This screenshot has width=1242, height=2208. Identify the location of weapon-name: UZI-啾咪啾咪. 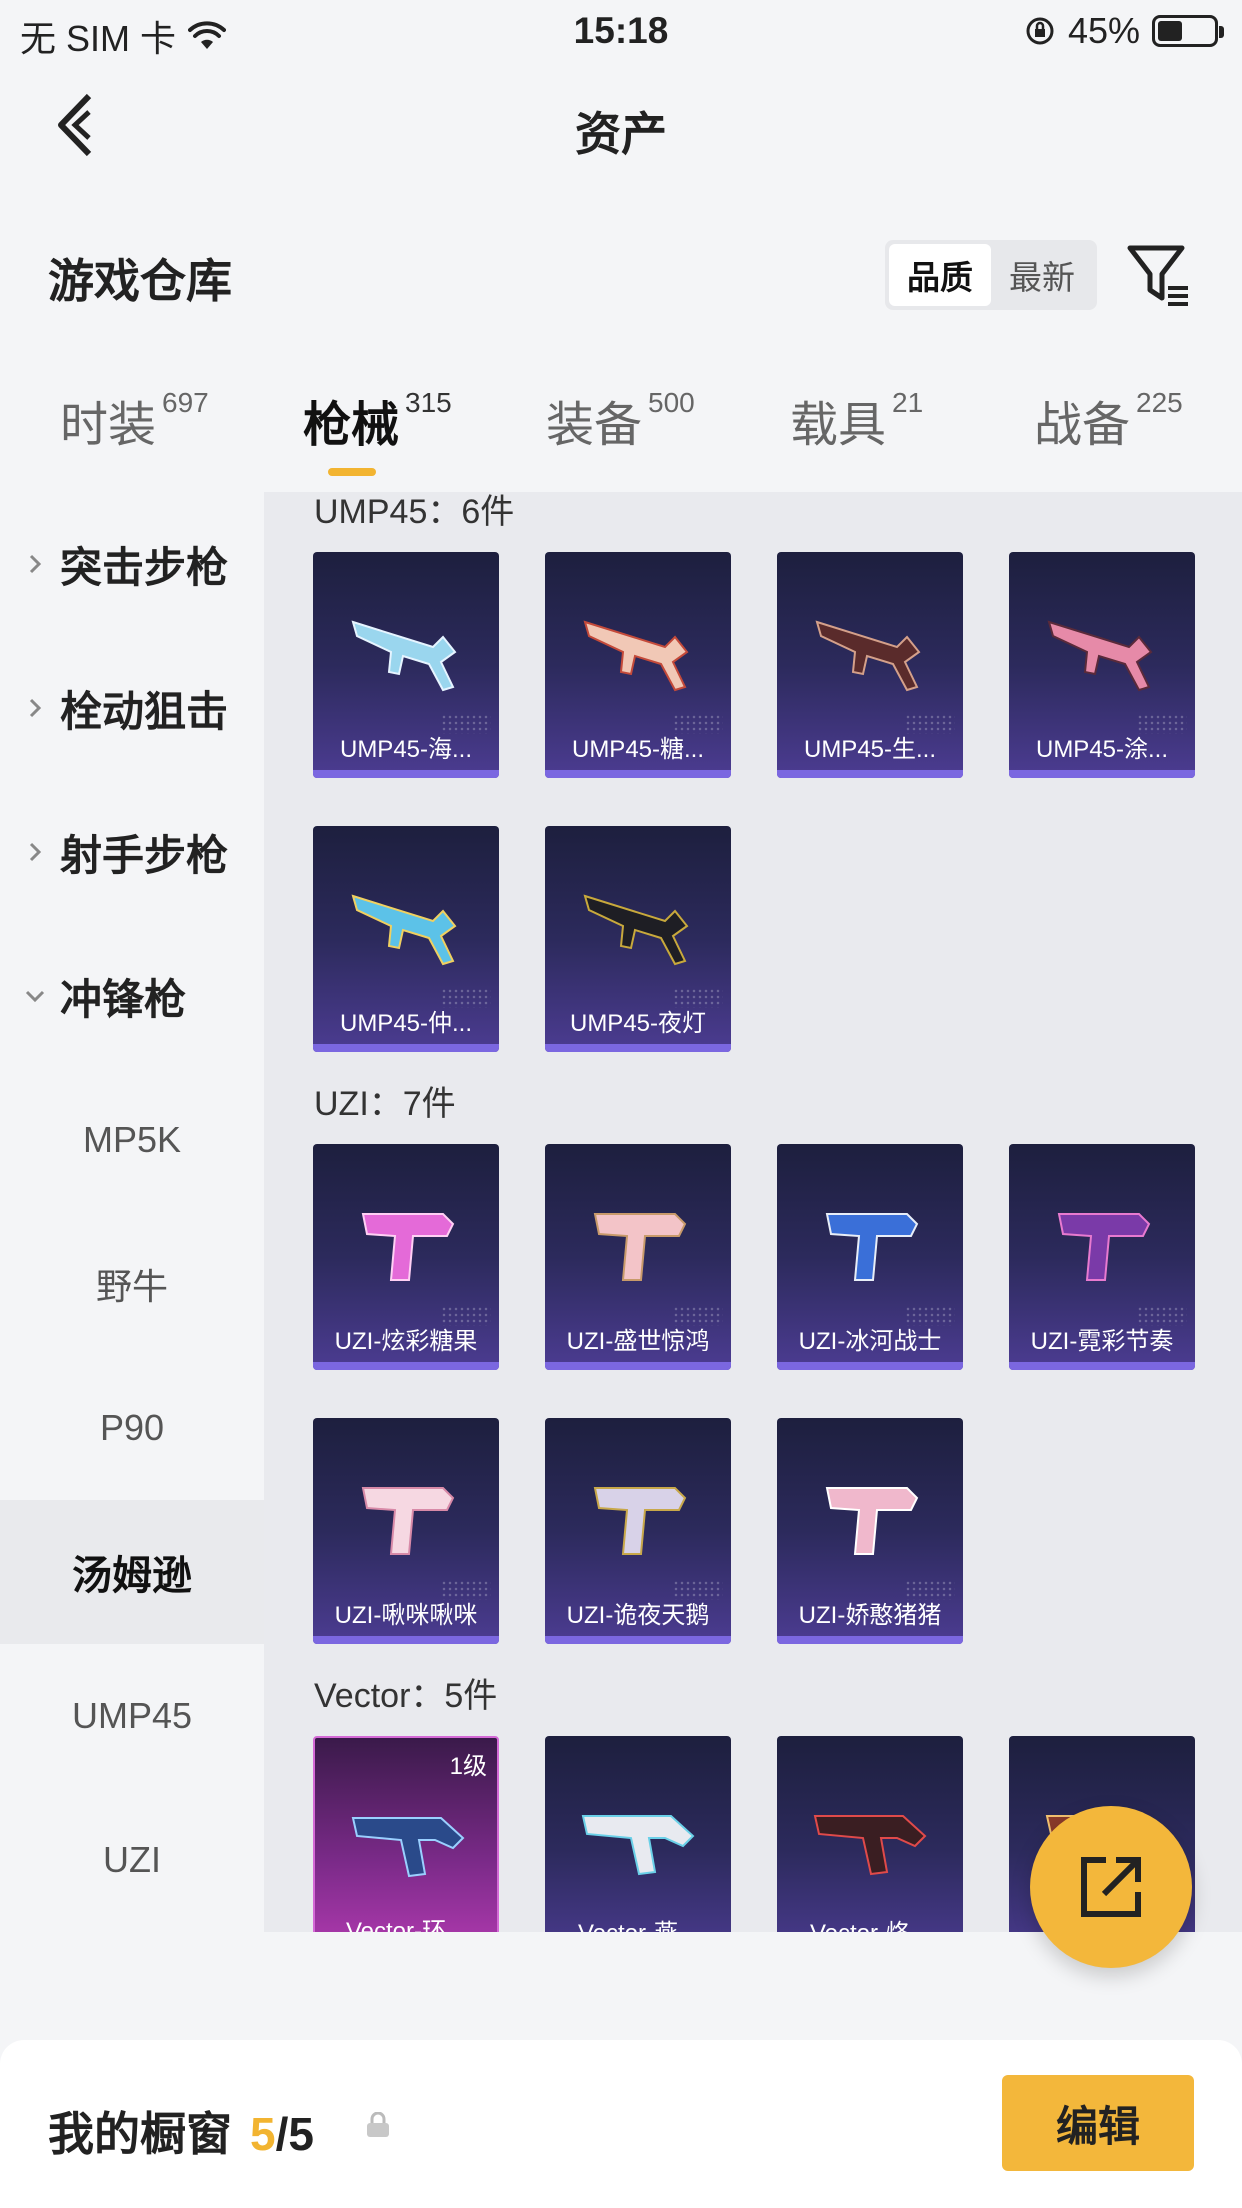
(406, 1615).